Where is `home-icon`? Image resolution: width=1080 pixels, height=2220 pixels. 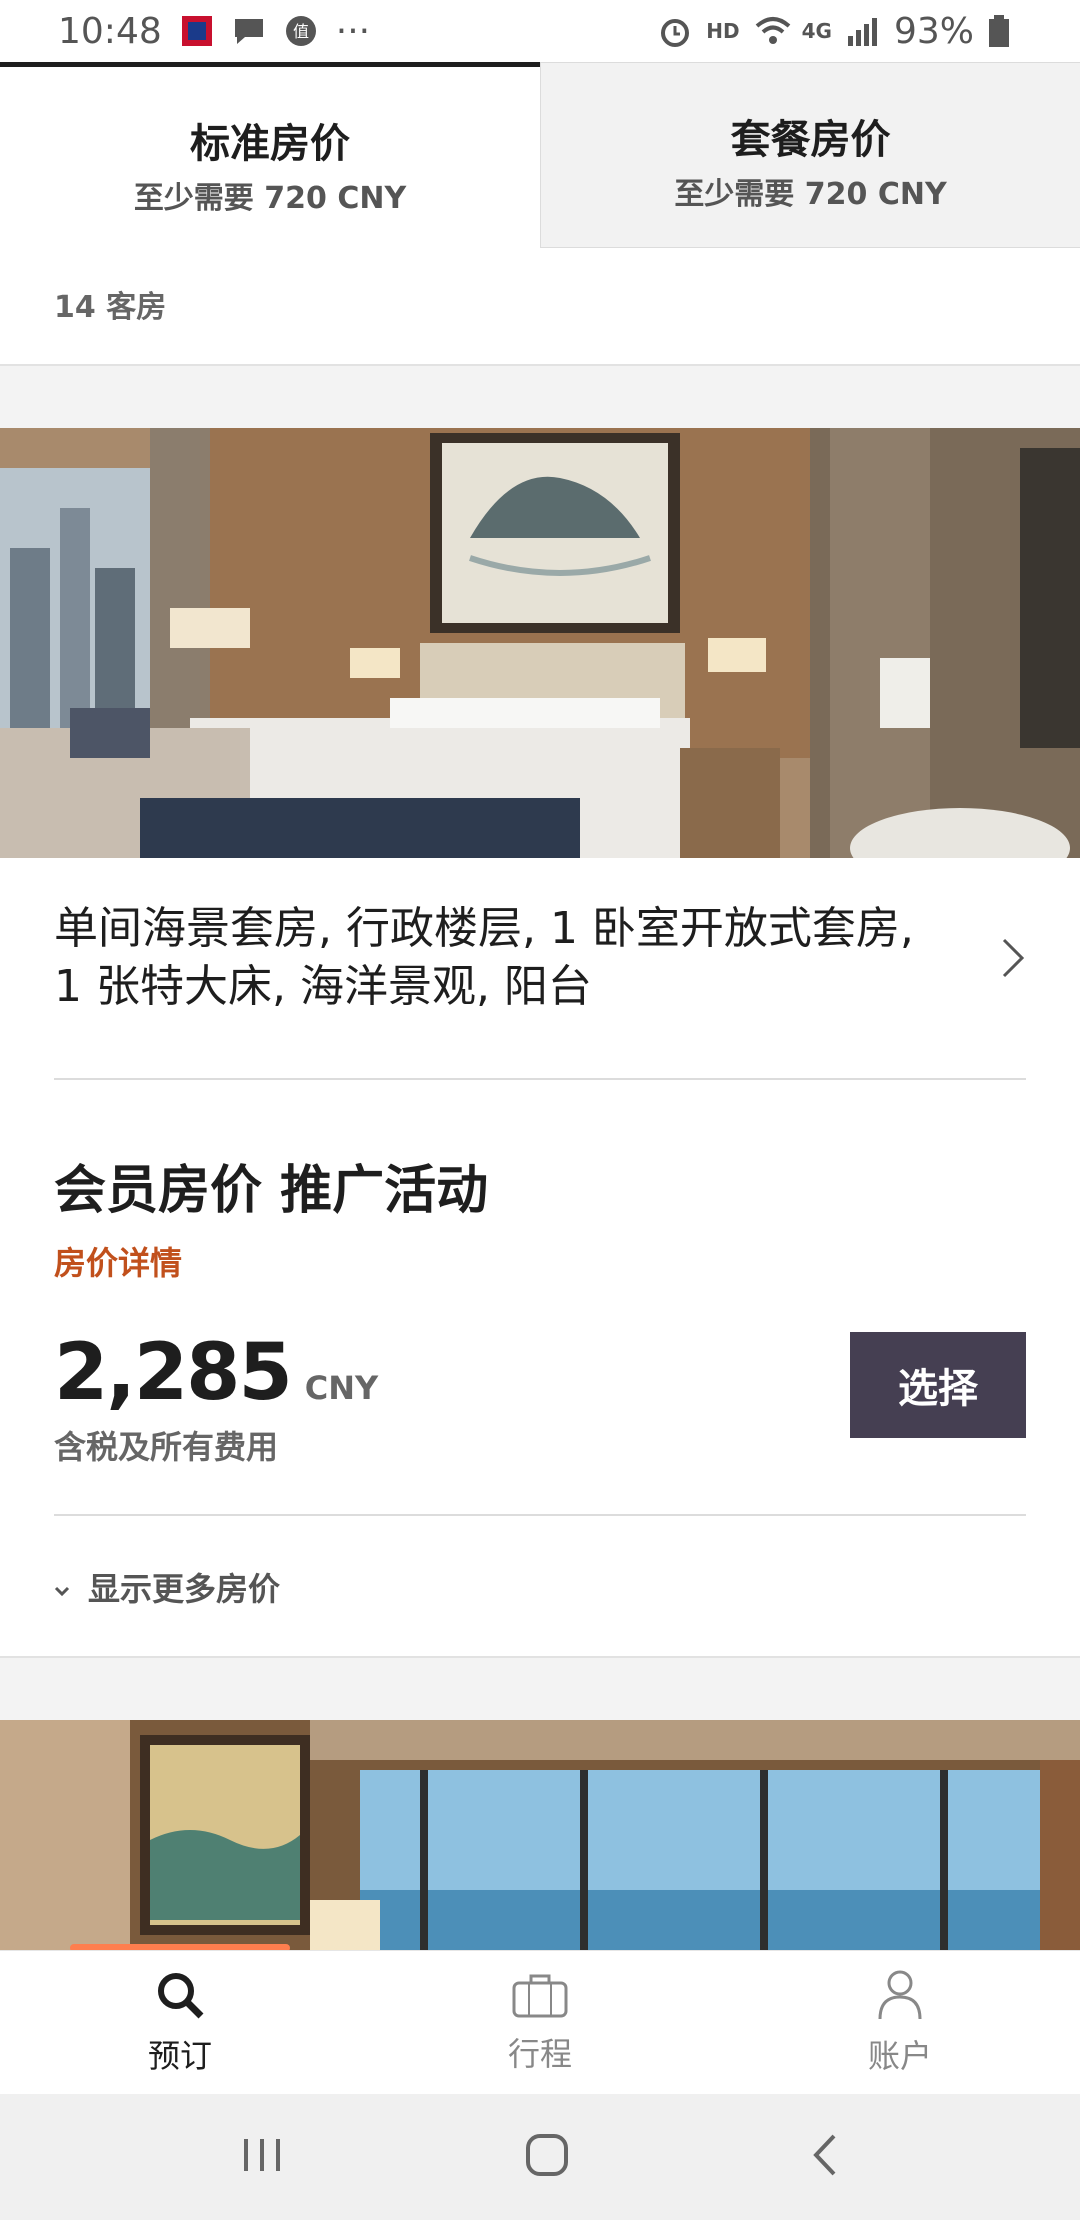
home-icon is located at coordinates (547, 2157).